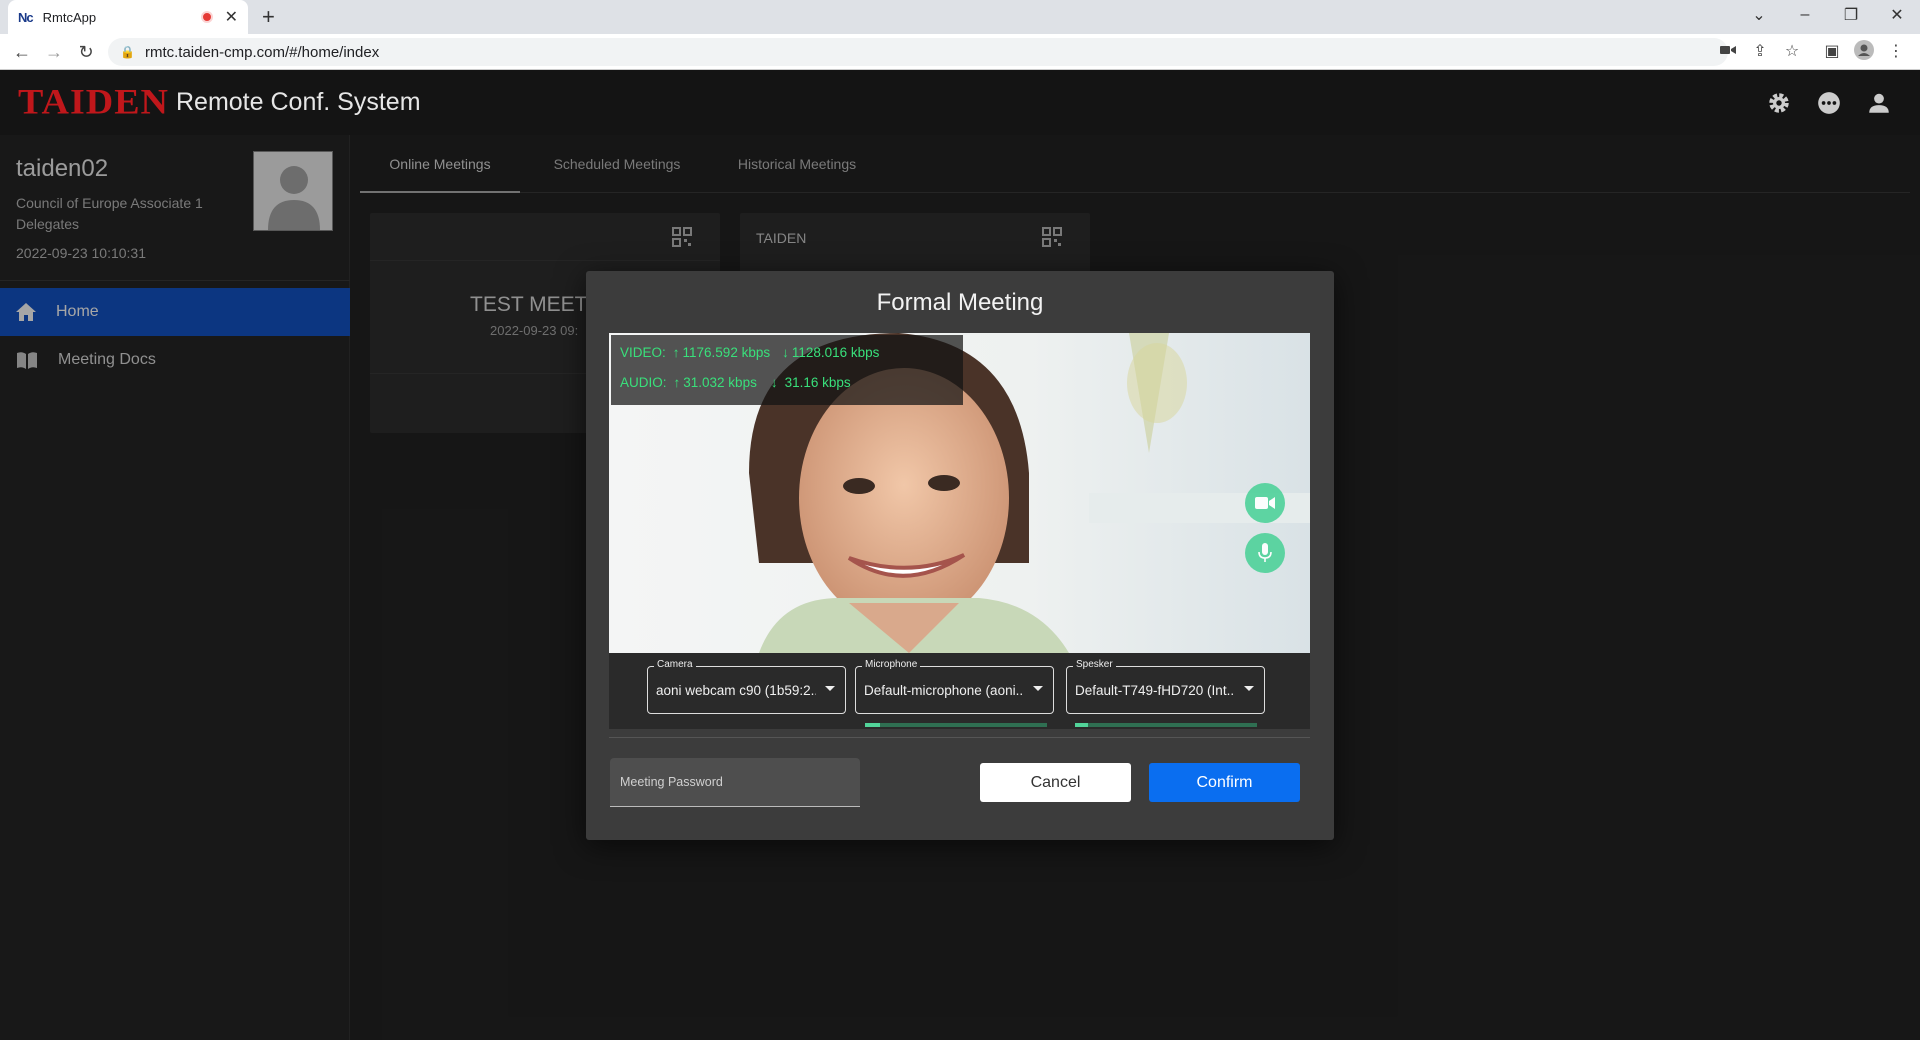 This screenshot has height=1040, width=1920. I want to click on settings-gear-icon, so click(1779, 103).